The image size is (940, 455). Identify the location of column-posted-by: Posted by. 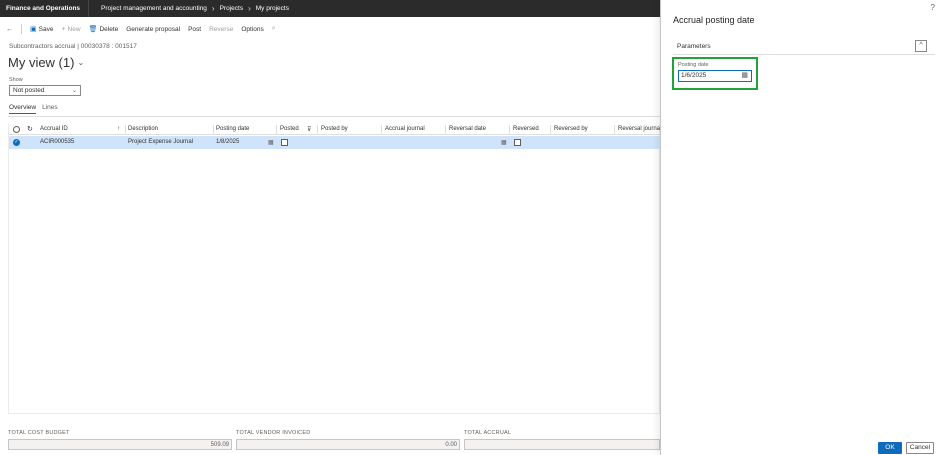
(334, 129).